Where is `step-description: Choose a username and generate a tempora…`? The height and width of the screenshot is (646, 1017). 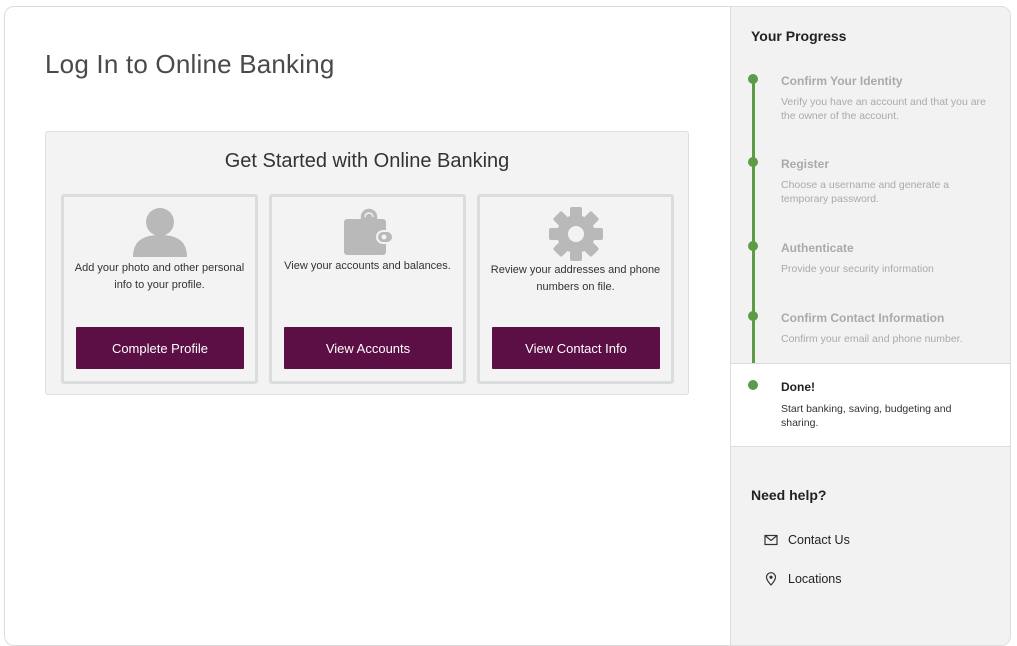 step-description: Choose a username and generate a tempora… is located at coordinates (865, 192).